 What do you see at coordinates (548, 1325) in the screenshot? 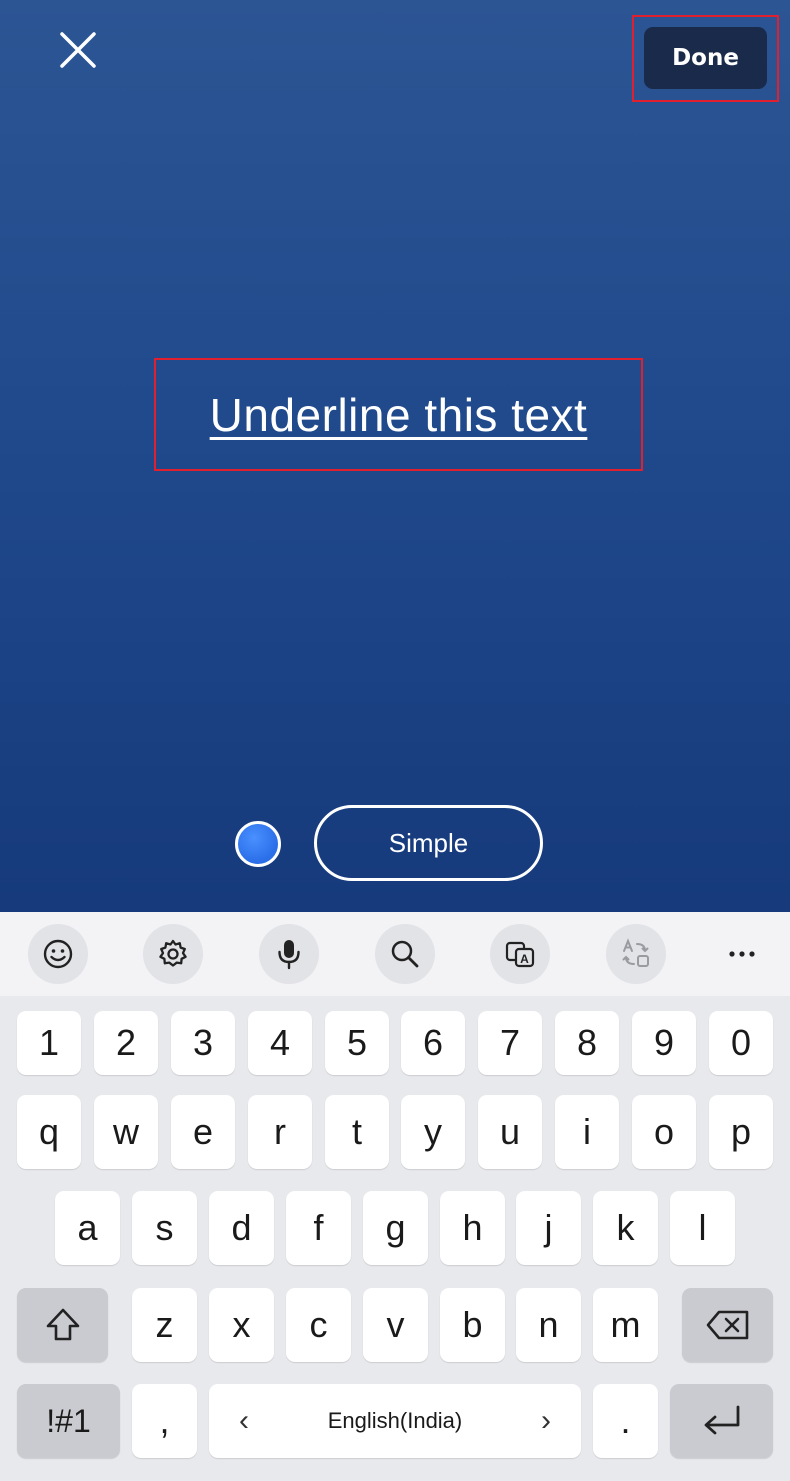
I see `key-n: n` at bounding box center [548, 1325].